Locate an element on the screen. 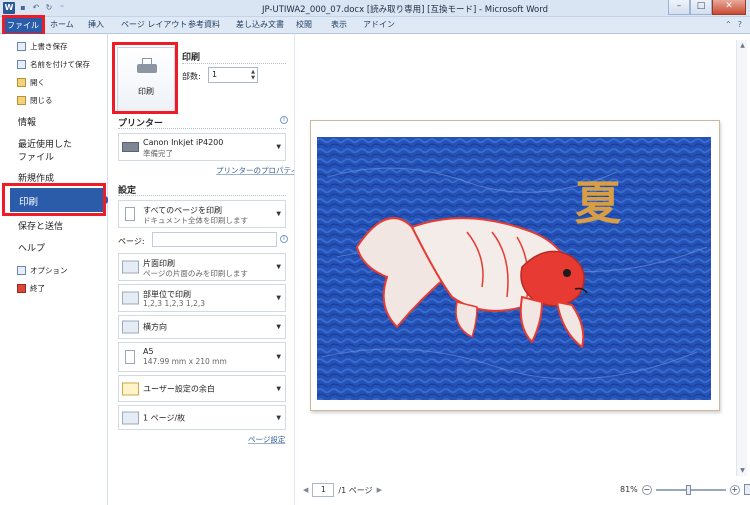 The height and width of the screenshot is (505, 750). nav-print: 印刷 is located at coordinates (60, 200).